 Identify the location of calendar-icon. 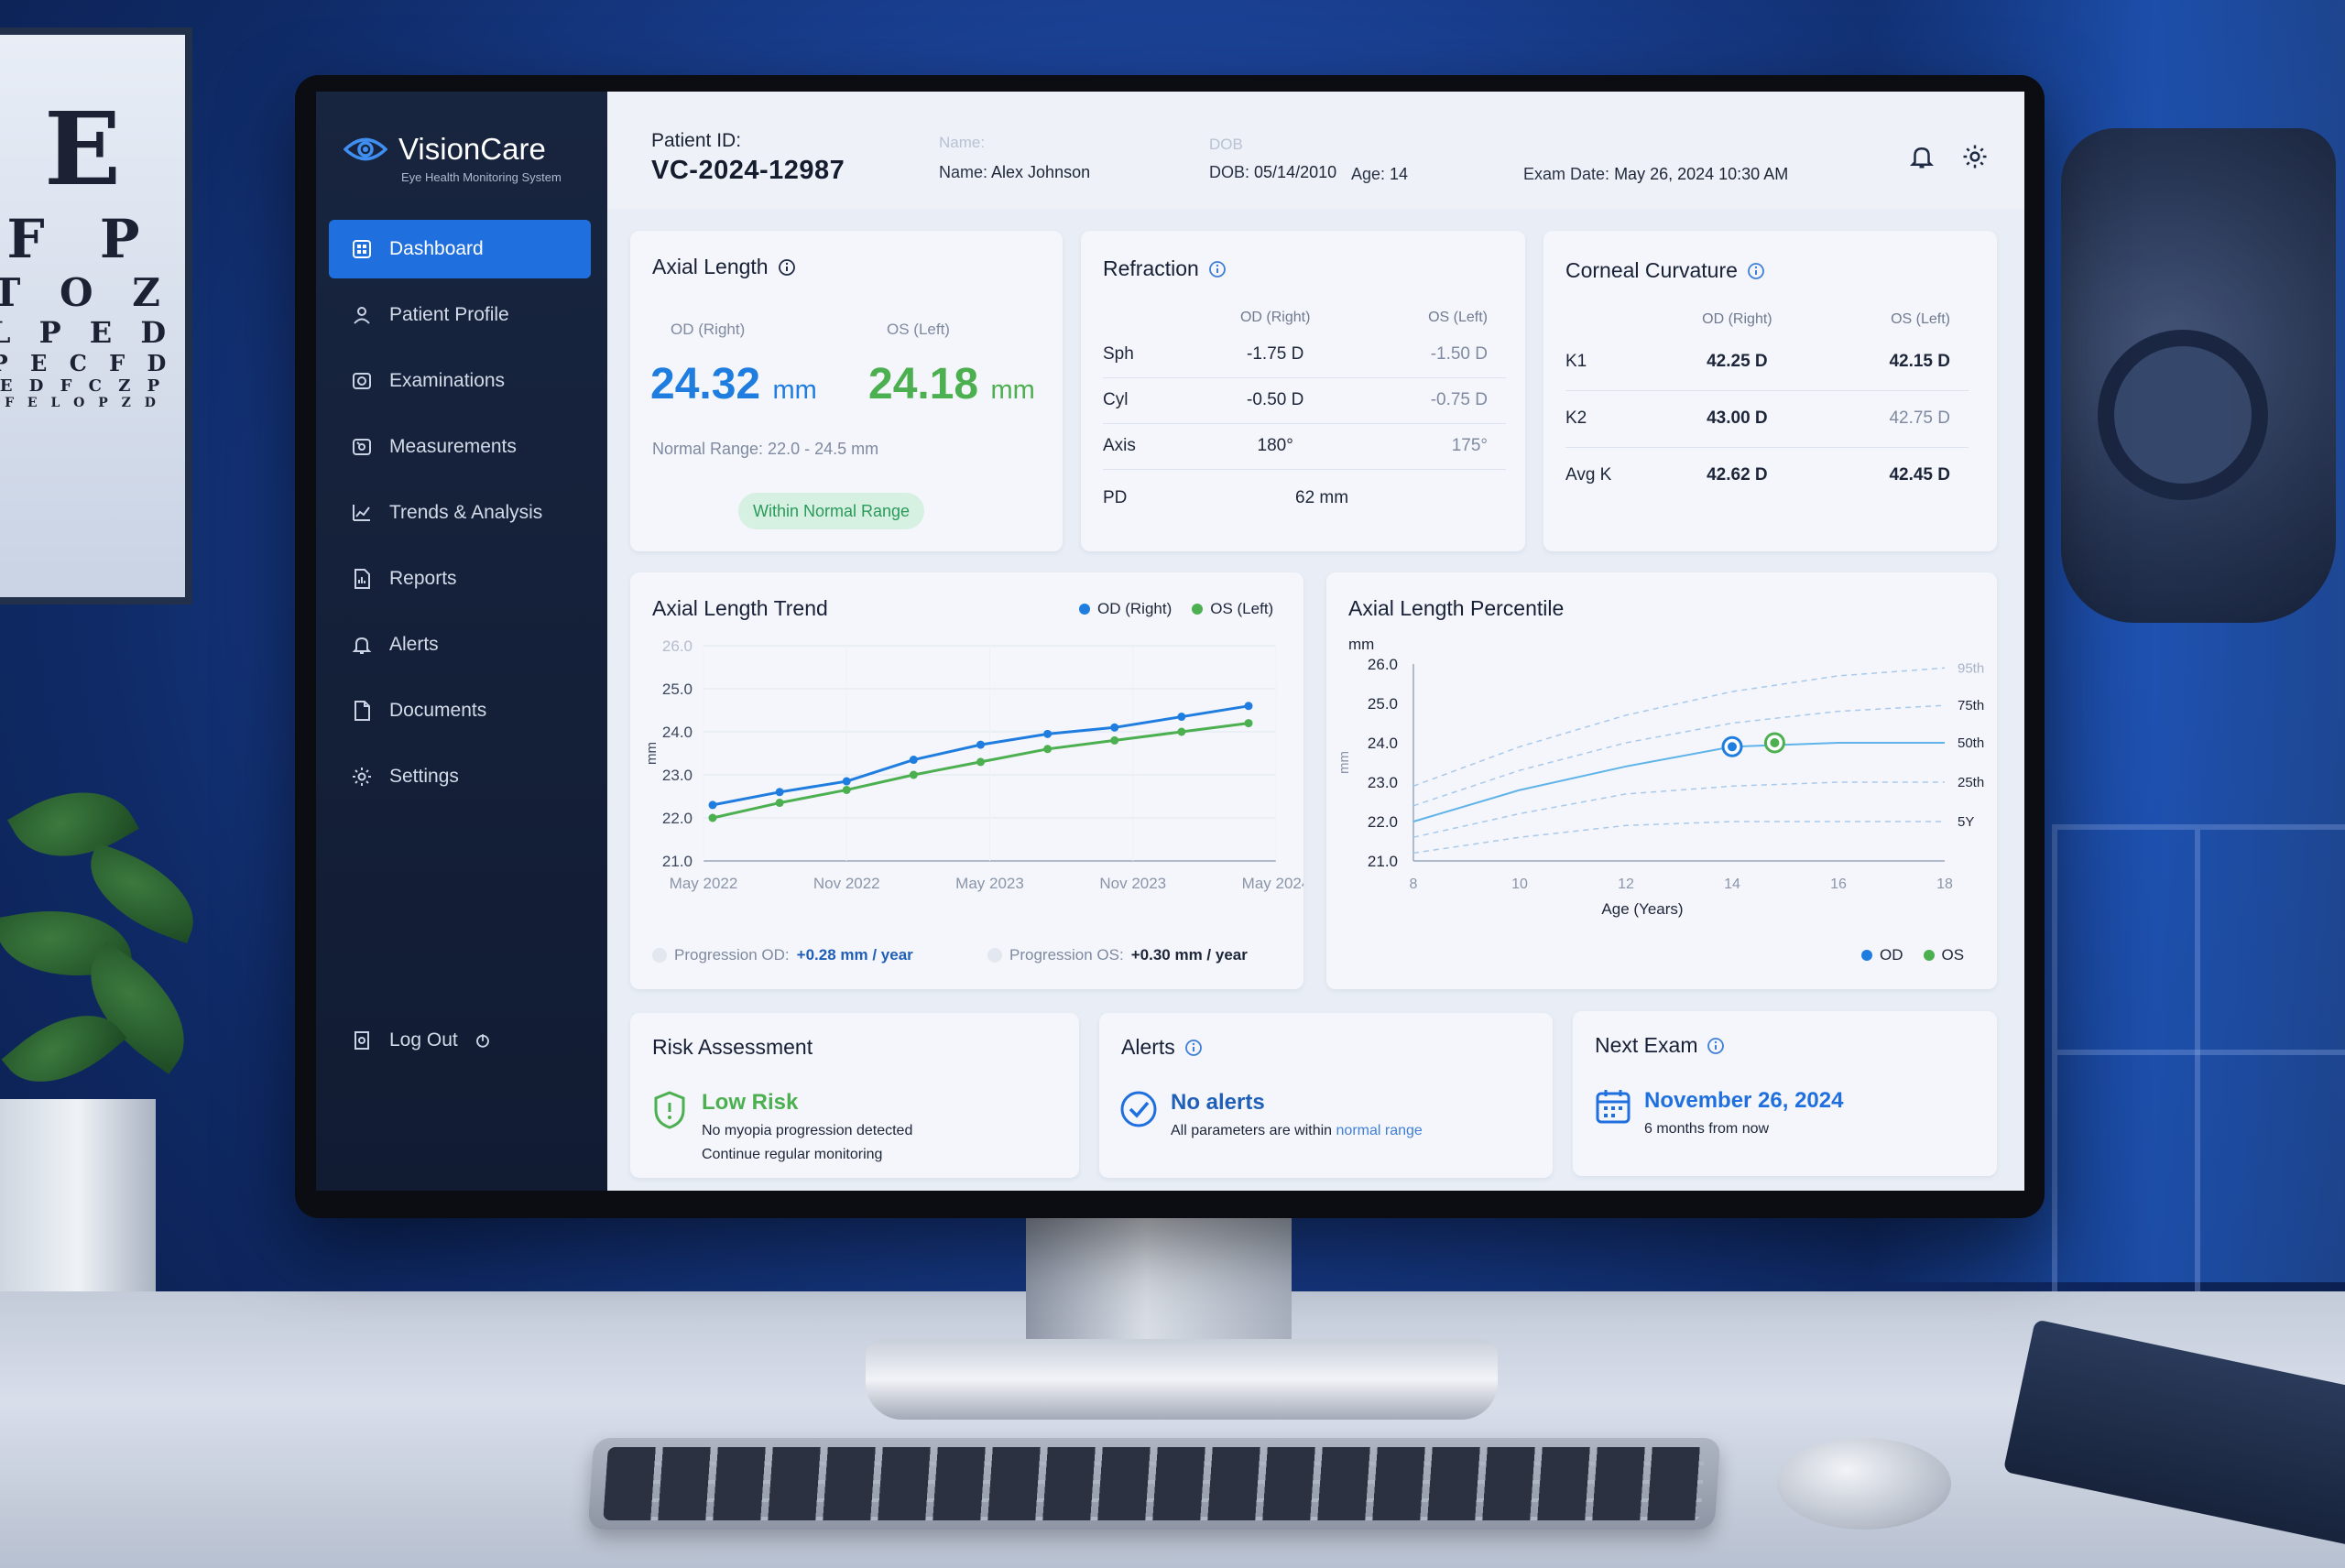
(1613, 1107).